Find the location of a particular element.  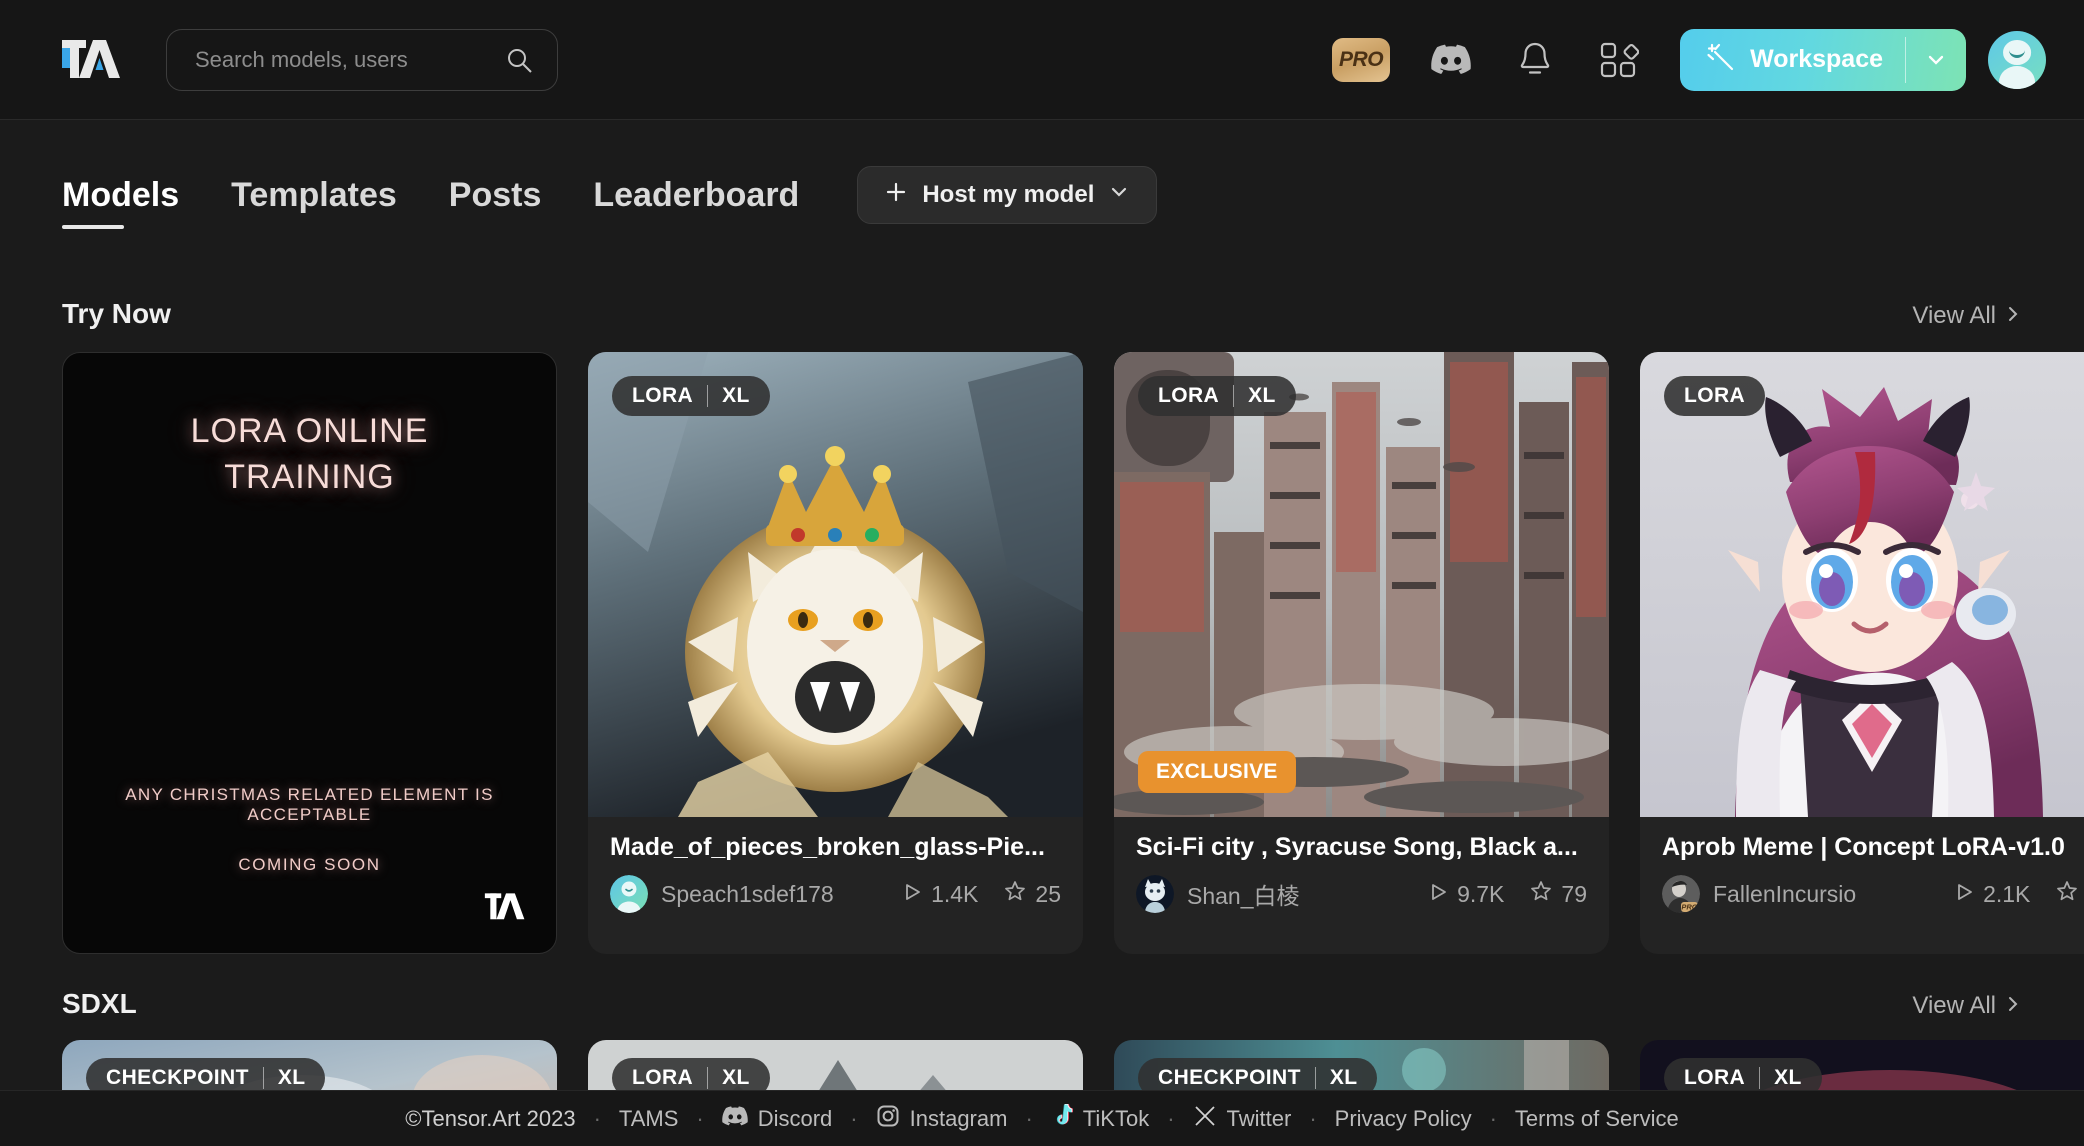

footer-link-terms-of-service: Terms of Service is located at coordinates (1597, 1119).